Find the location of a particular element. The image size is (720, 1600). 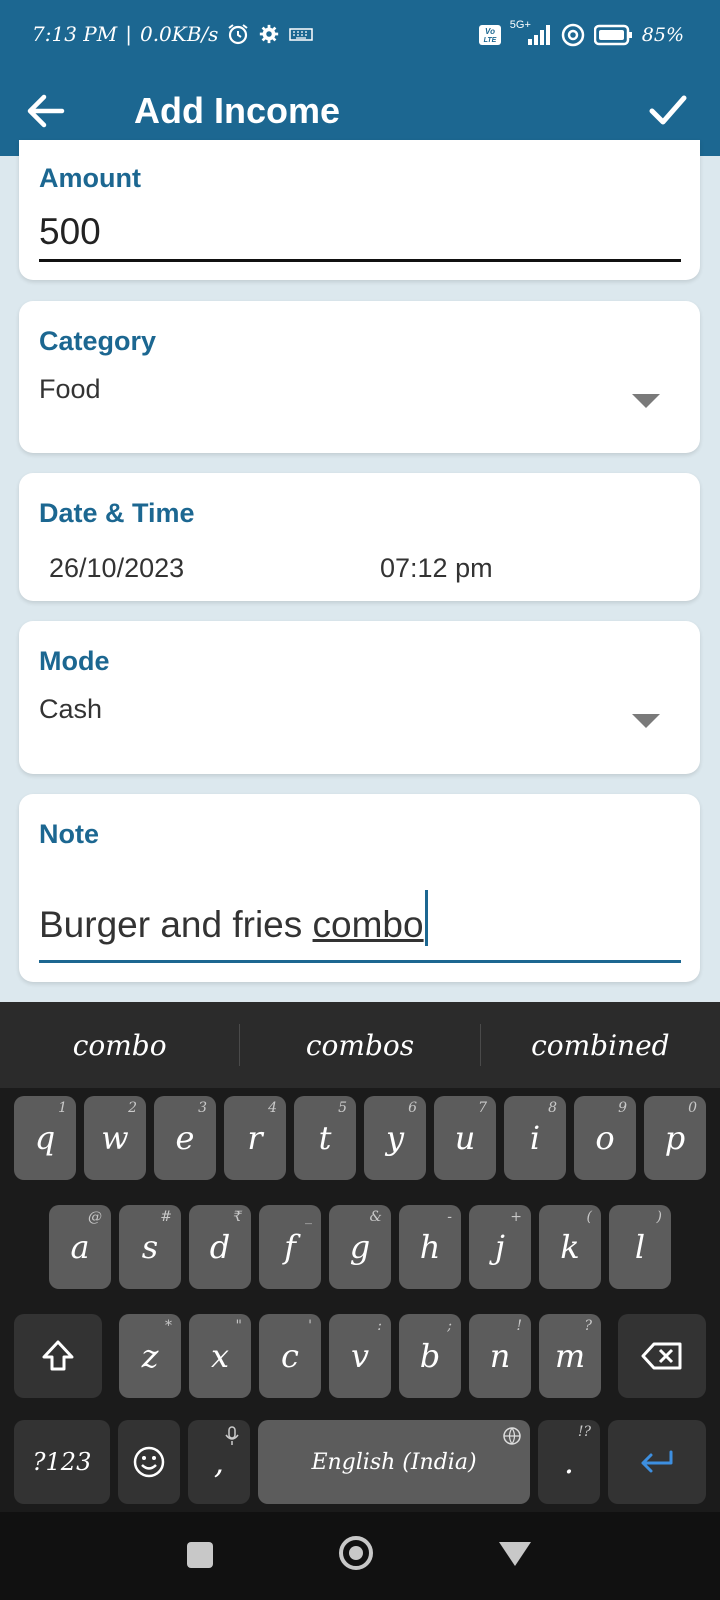

hotspot-icon is located at coordinates (573, 35).